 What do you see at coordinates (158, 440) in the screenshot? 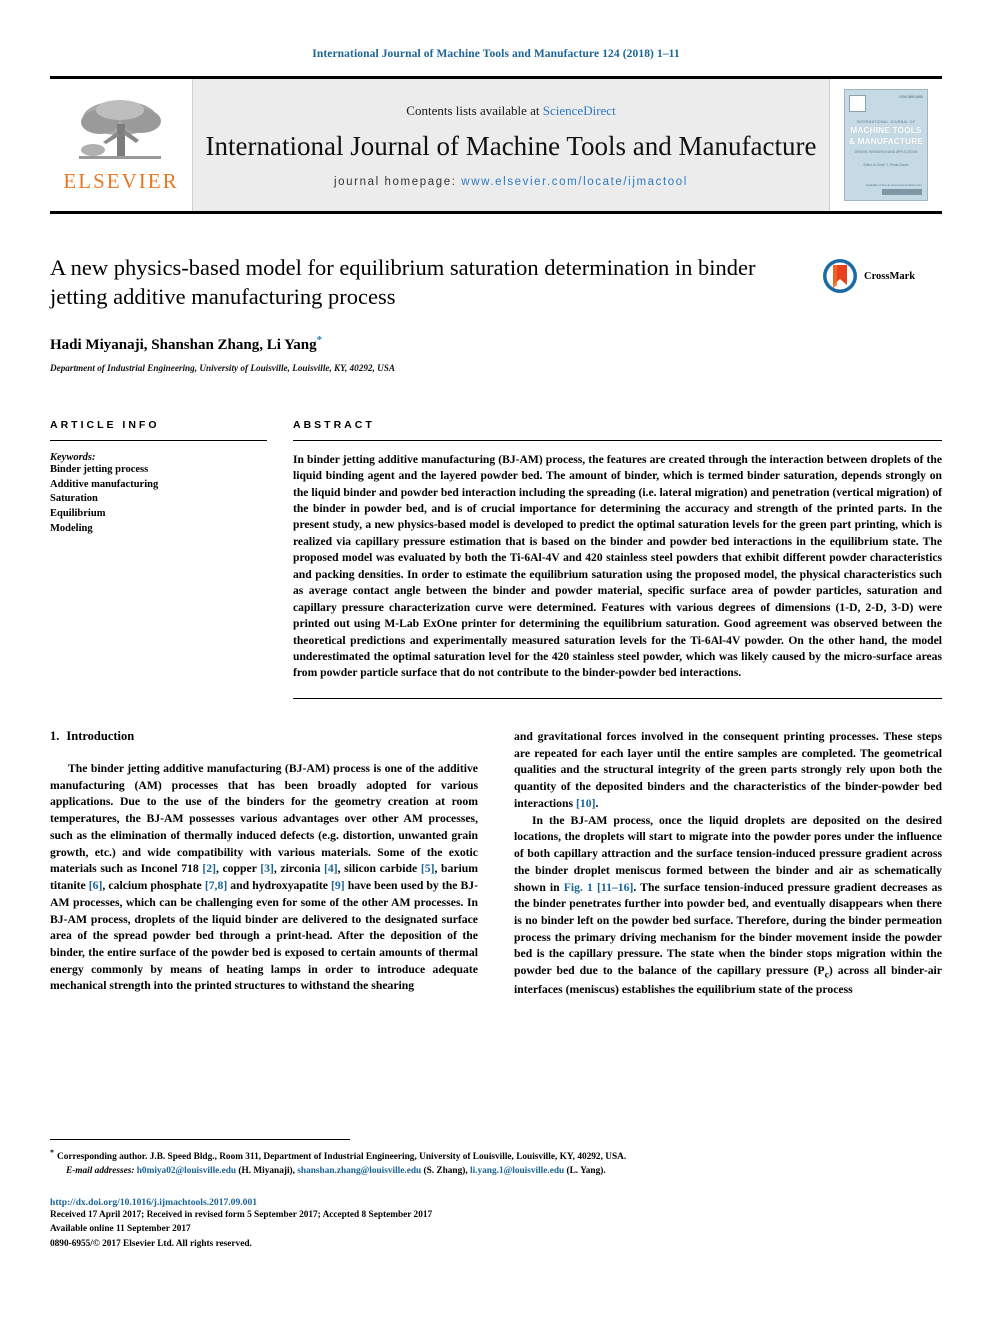
I see `article-info-rule` at bounding box center [158, 440].